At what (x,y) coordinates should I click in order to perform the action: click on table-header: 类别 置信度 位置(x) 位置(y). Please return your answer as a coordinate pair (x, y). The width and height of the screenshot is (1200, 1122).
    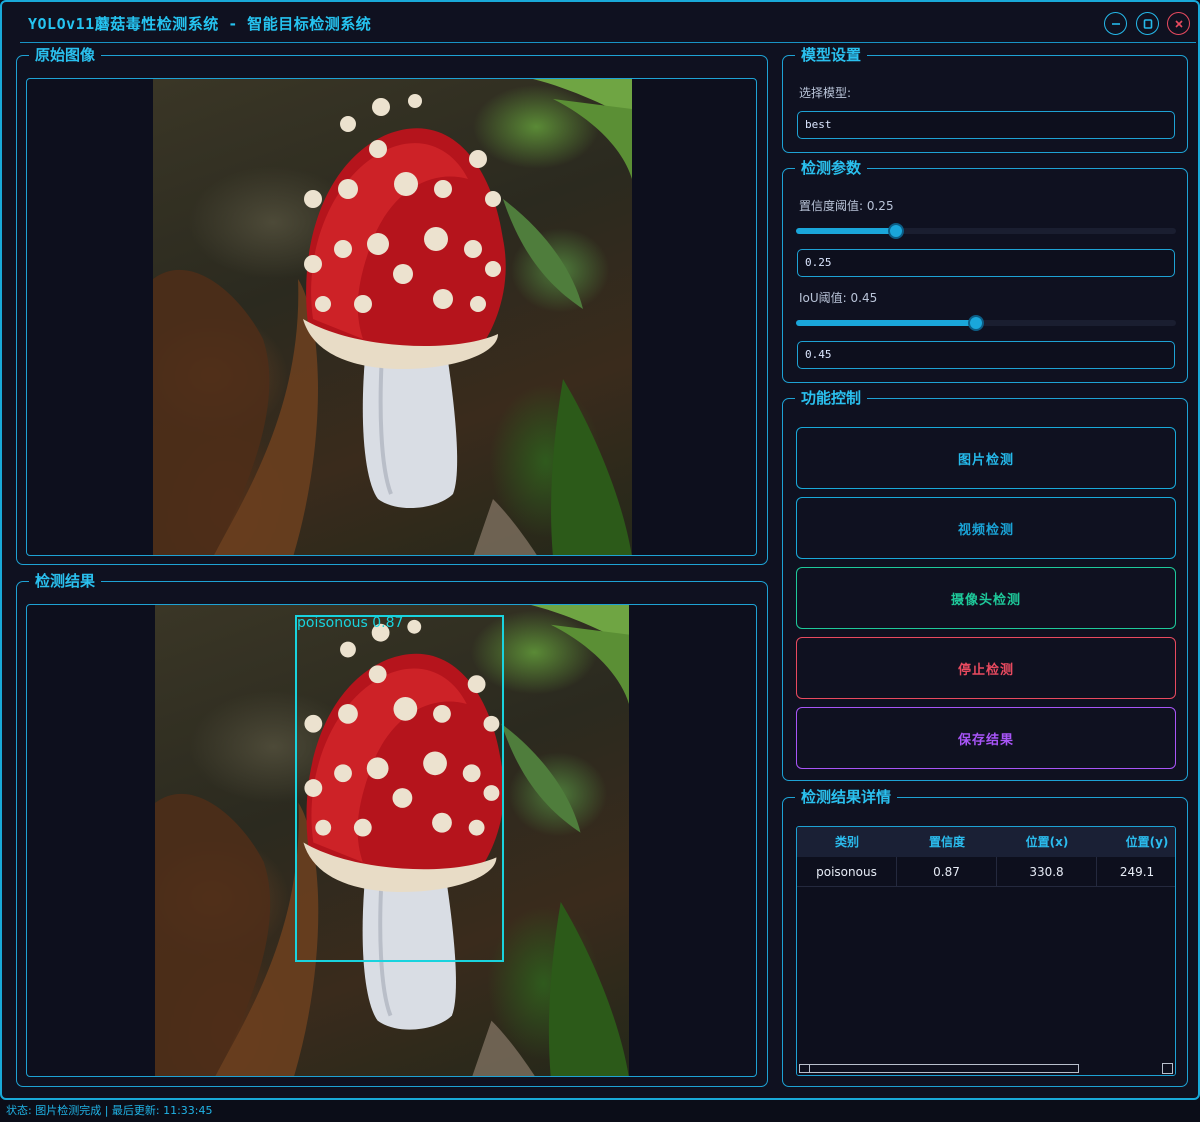
    Looking at the image, I should click on (986, 842).